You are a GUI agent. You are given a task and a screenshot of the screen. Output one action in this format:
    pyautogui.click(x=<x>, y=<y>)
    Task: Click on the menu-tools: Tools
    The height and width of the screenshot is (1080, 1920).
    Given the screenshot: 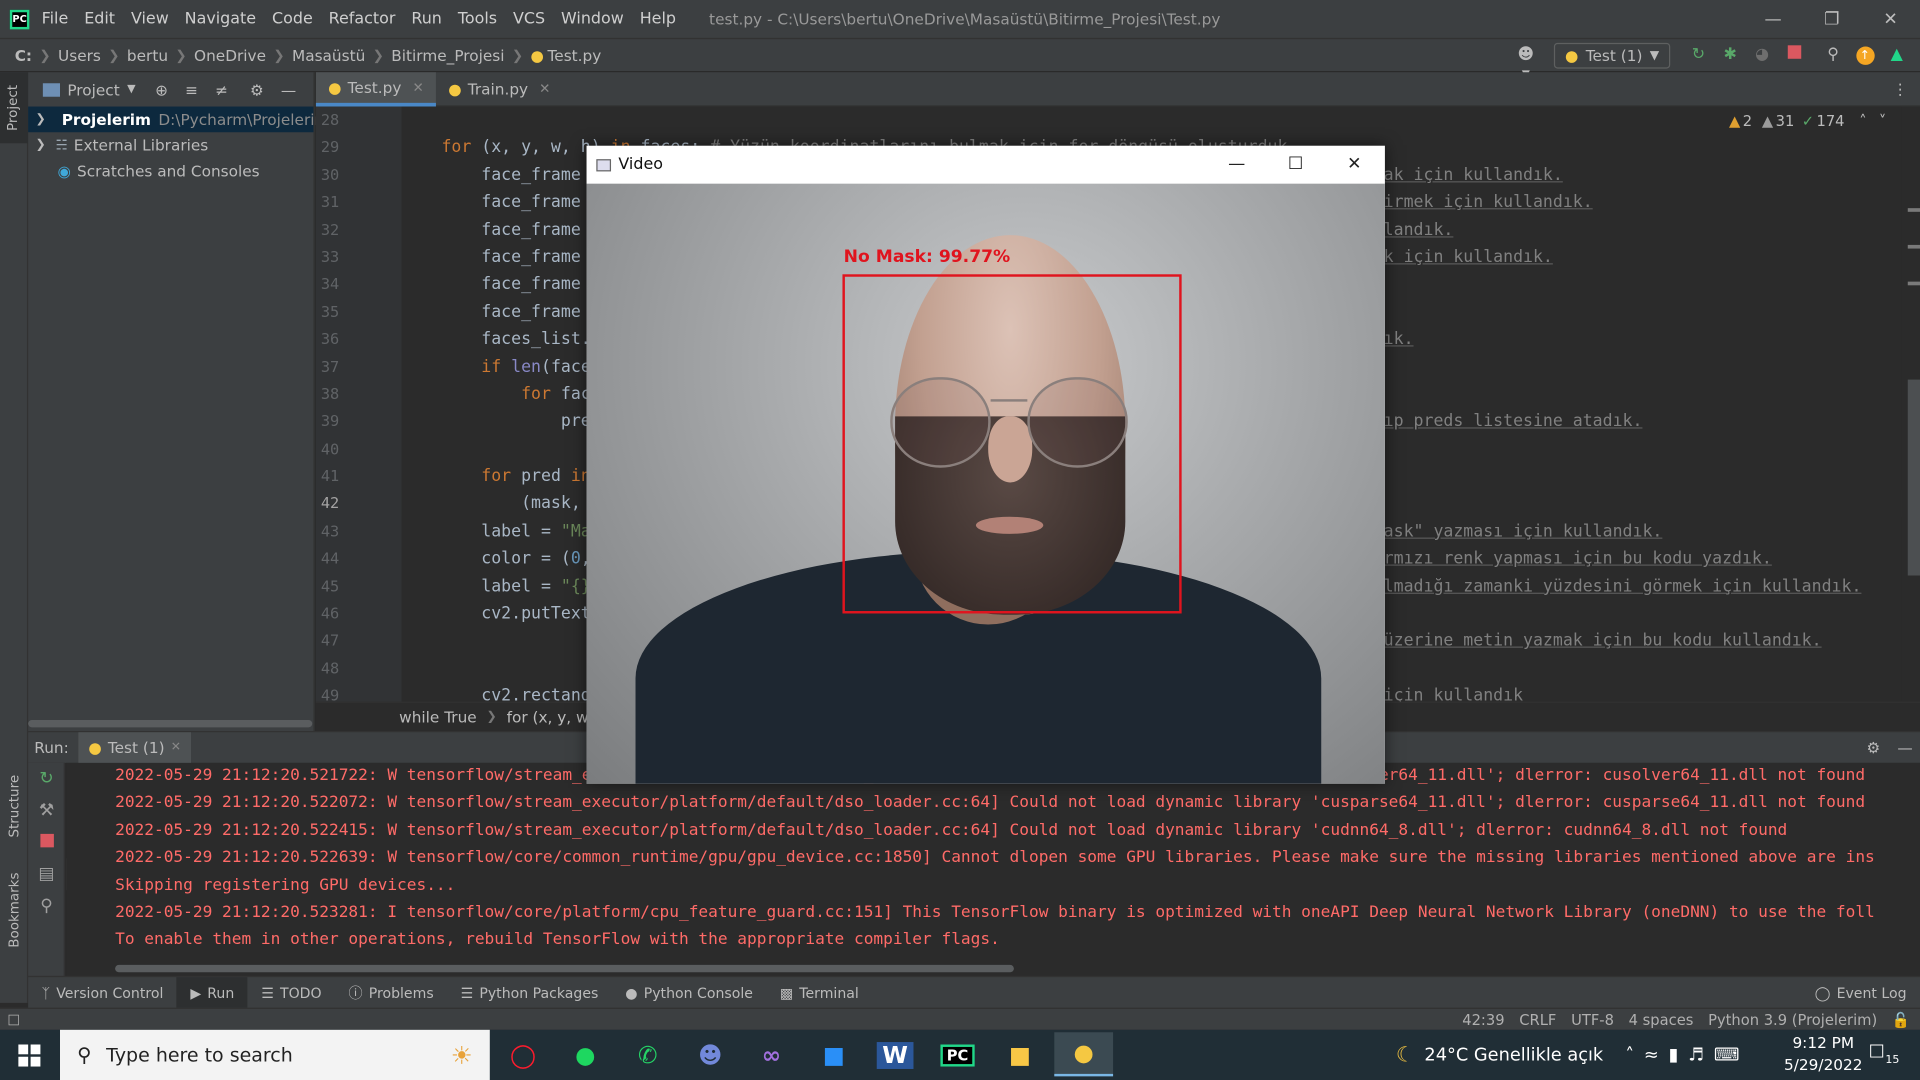 What is the action you would take?
    pyautogui.click(x=477, y=19)
    